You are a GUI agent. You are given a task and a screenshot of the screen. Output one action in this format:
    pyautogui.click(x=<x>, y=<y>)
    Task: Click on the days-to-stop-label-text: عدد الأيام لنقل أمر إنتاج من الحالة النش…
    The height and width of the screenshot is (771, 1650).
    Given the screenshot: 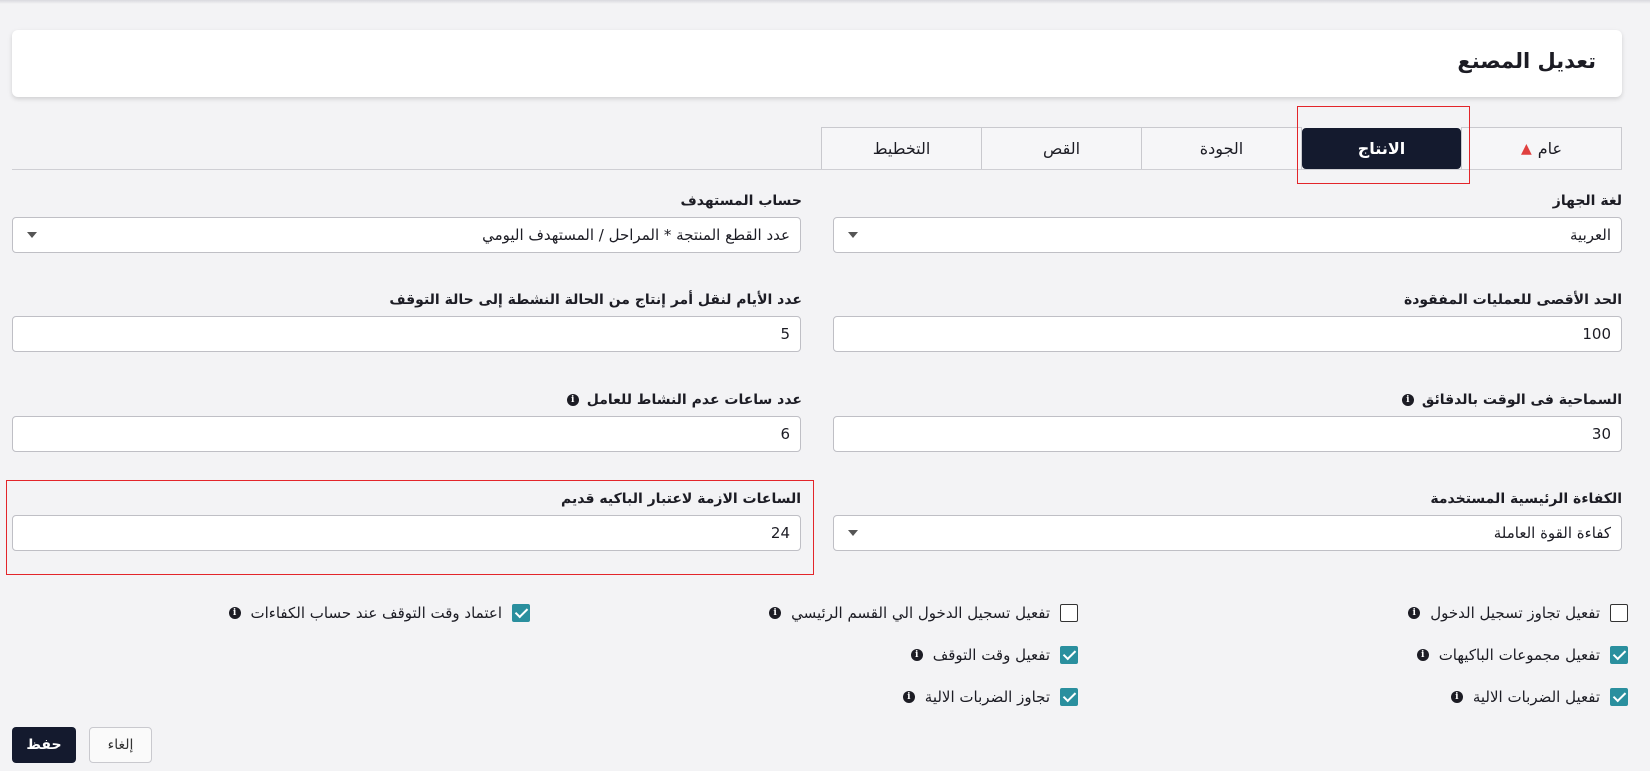 What is the action you would take?
    pyautogui.click(x=595, y=300)
    